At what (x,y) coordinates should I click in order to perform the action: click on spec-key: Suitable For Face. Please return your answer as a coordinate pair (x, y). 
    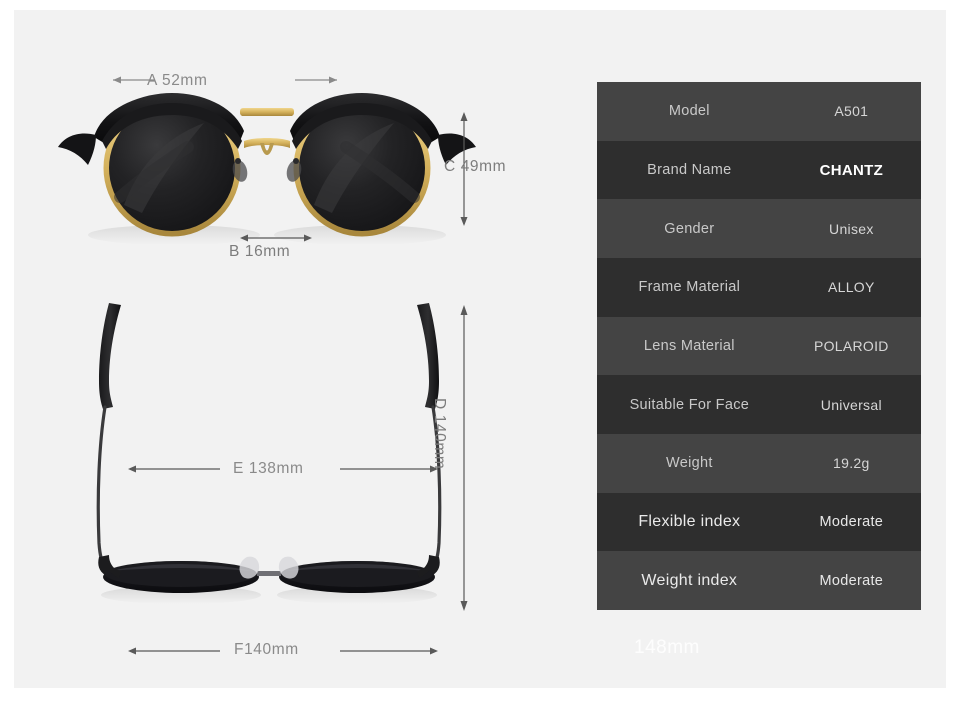
    Looking at the image, I should click on (689, 404).